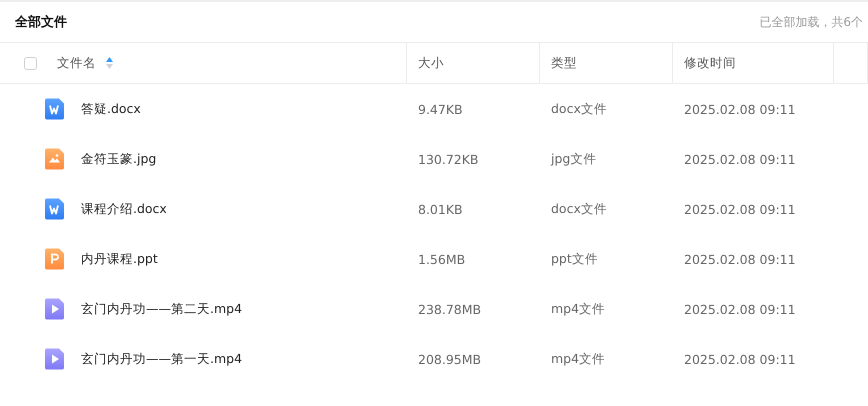 This screenshot has height=406, width=868. Describe the element at coordinates (574, 259) in the screenshot. I see `file-type: ppt文件` at that location.